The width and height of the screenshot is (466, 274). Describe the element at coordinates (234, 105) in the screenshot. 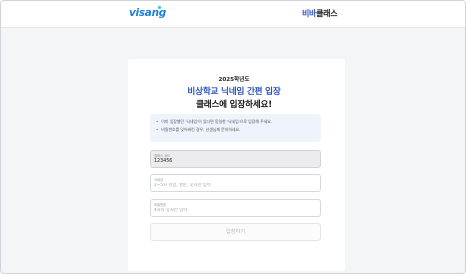

I see `page-subtitle: 클래스에 입장하세요!` at that location.